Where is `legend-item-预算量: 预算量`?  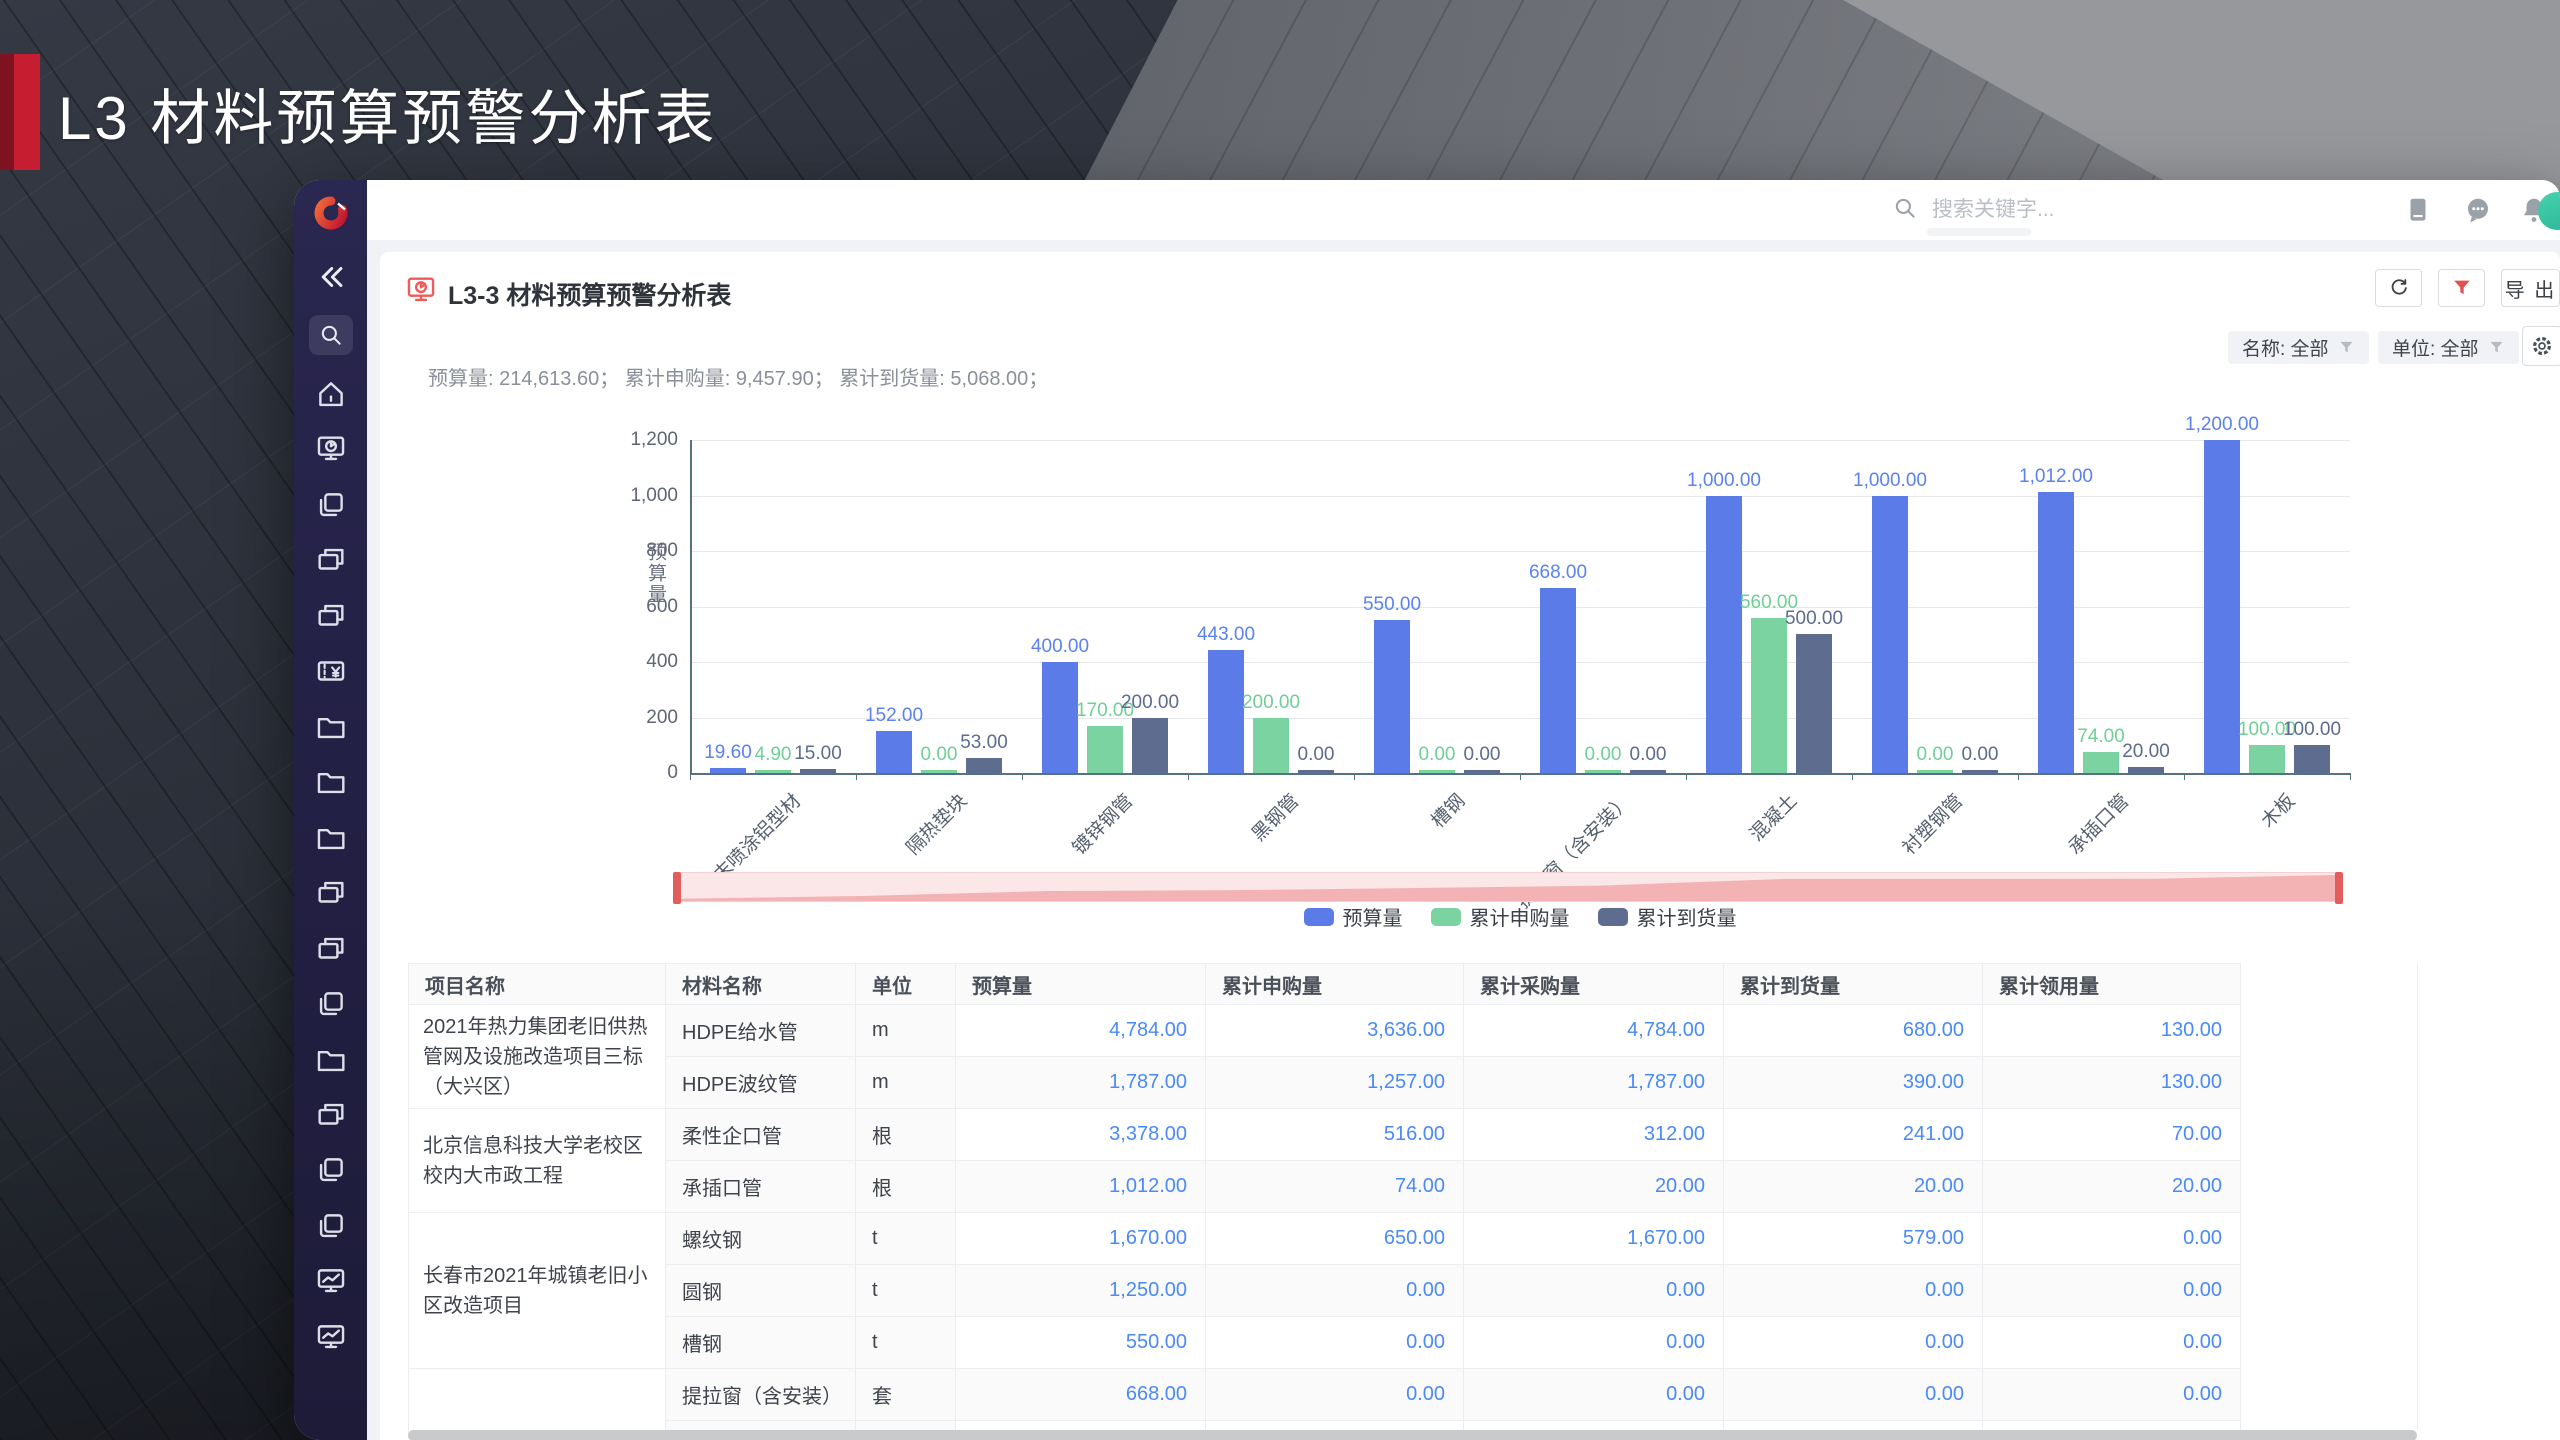
legend-item-预算量: 预算量 is located at coordinates (1353, 916).